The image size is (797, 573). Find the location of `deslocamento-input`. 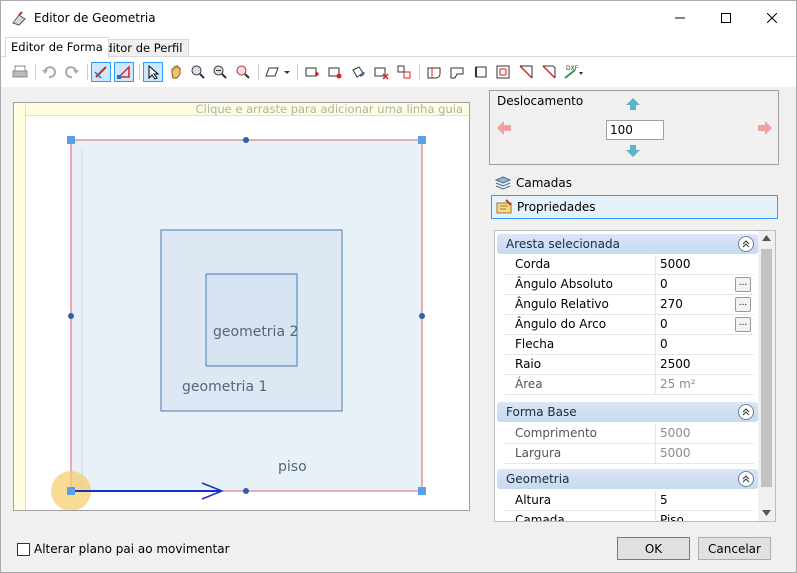

deslocamento-input is located at coordinates (635, 130).